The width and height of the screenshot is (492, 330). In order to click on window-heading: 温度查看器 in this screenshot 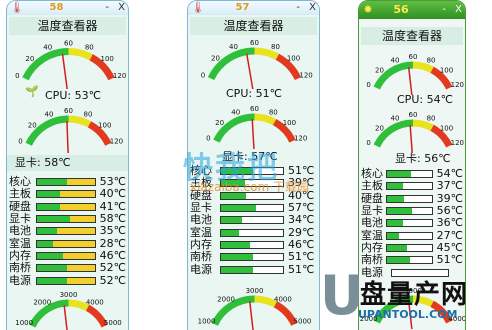, I will do `click(67, 26)`.